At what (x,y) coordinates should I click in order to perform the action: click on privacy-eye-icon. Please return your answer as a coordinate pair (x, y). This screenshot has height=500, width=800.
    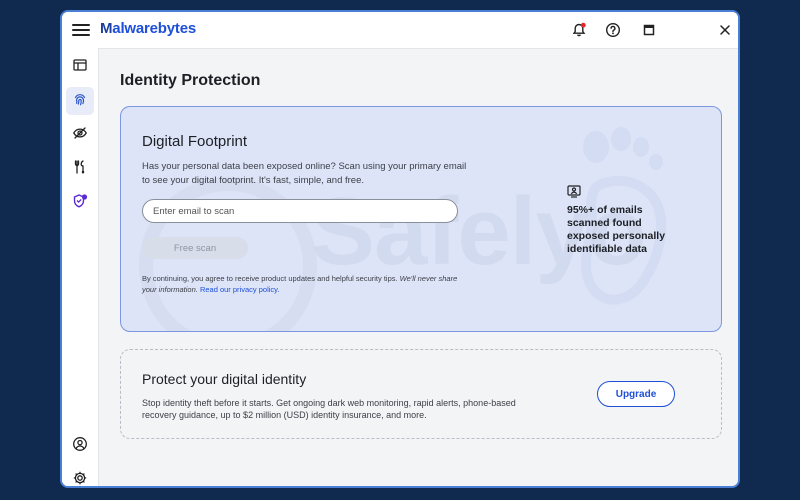
    Looking at the image, I should click on (80, 135).